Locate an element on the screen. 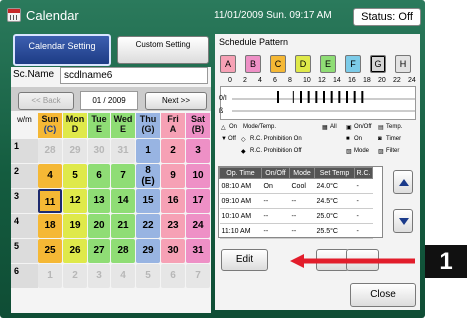 This screenshot has height=322, width=467. datetime: 11/01/2009 Sun. 09:17 AM is located at coordinates (273, 15).